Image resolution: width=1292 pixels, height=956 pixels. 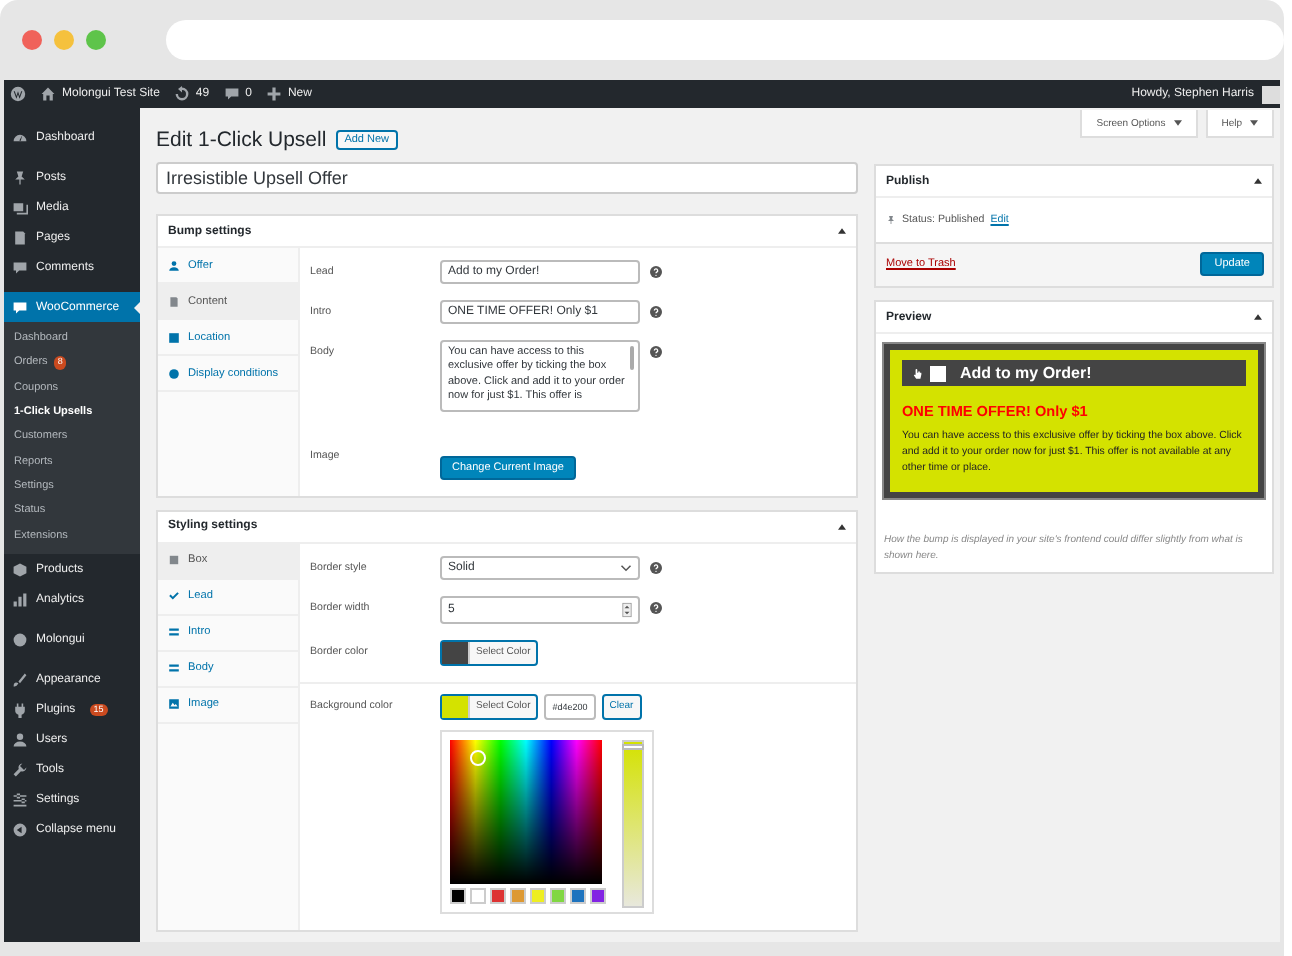 What do you see at coordinates (526, 811) in the screenshot?
I see `color-gradient` at bounding box center [526, 811].